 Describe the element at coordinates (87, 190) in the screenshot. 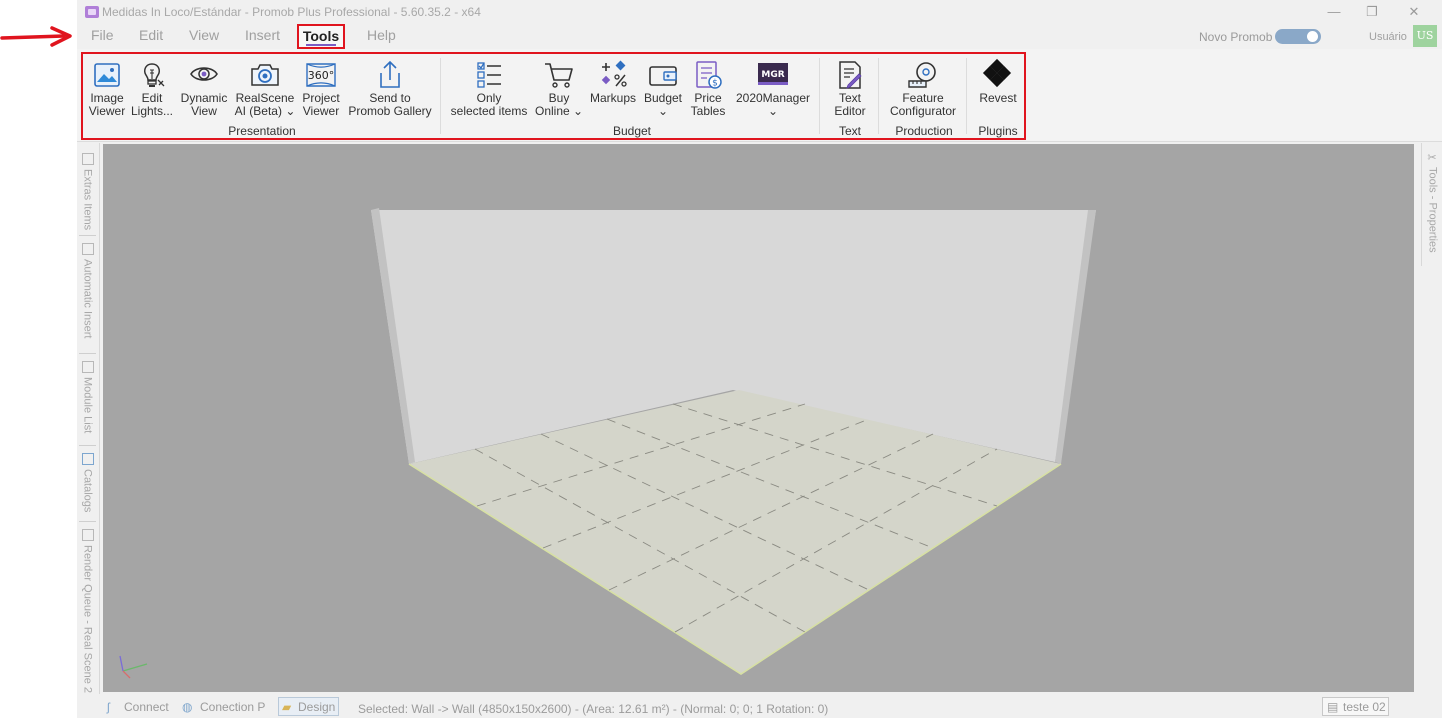

I see `tab-extras-items: Extras Items` at that location.